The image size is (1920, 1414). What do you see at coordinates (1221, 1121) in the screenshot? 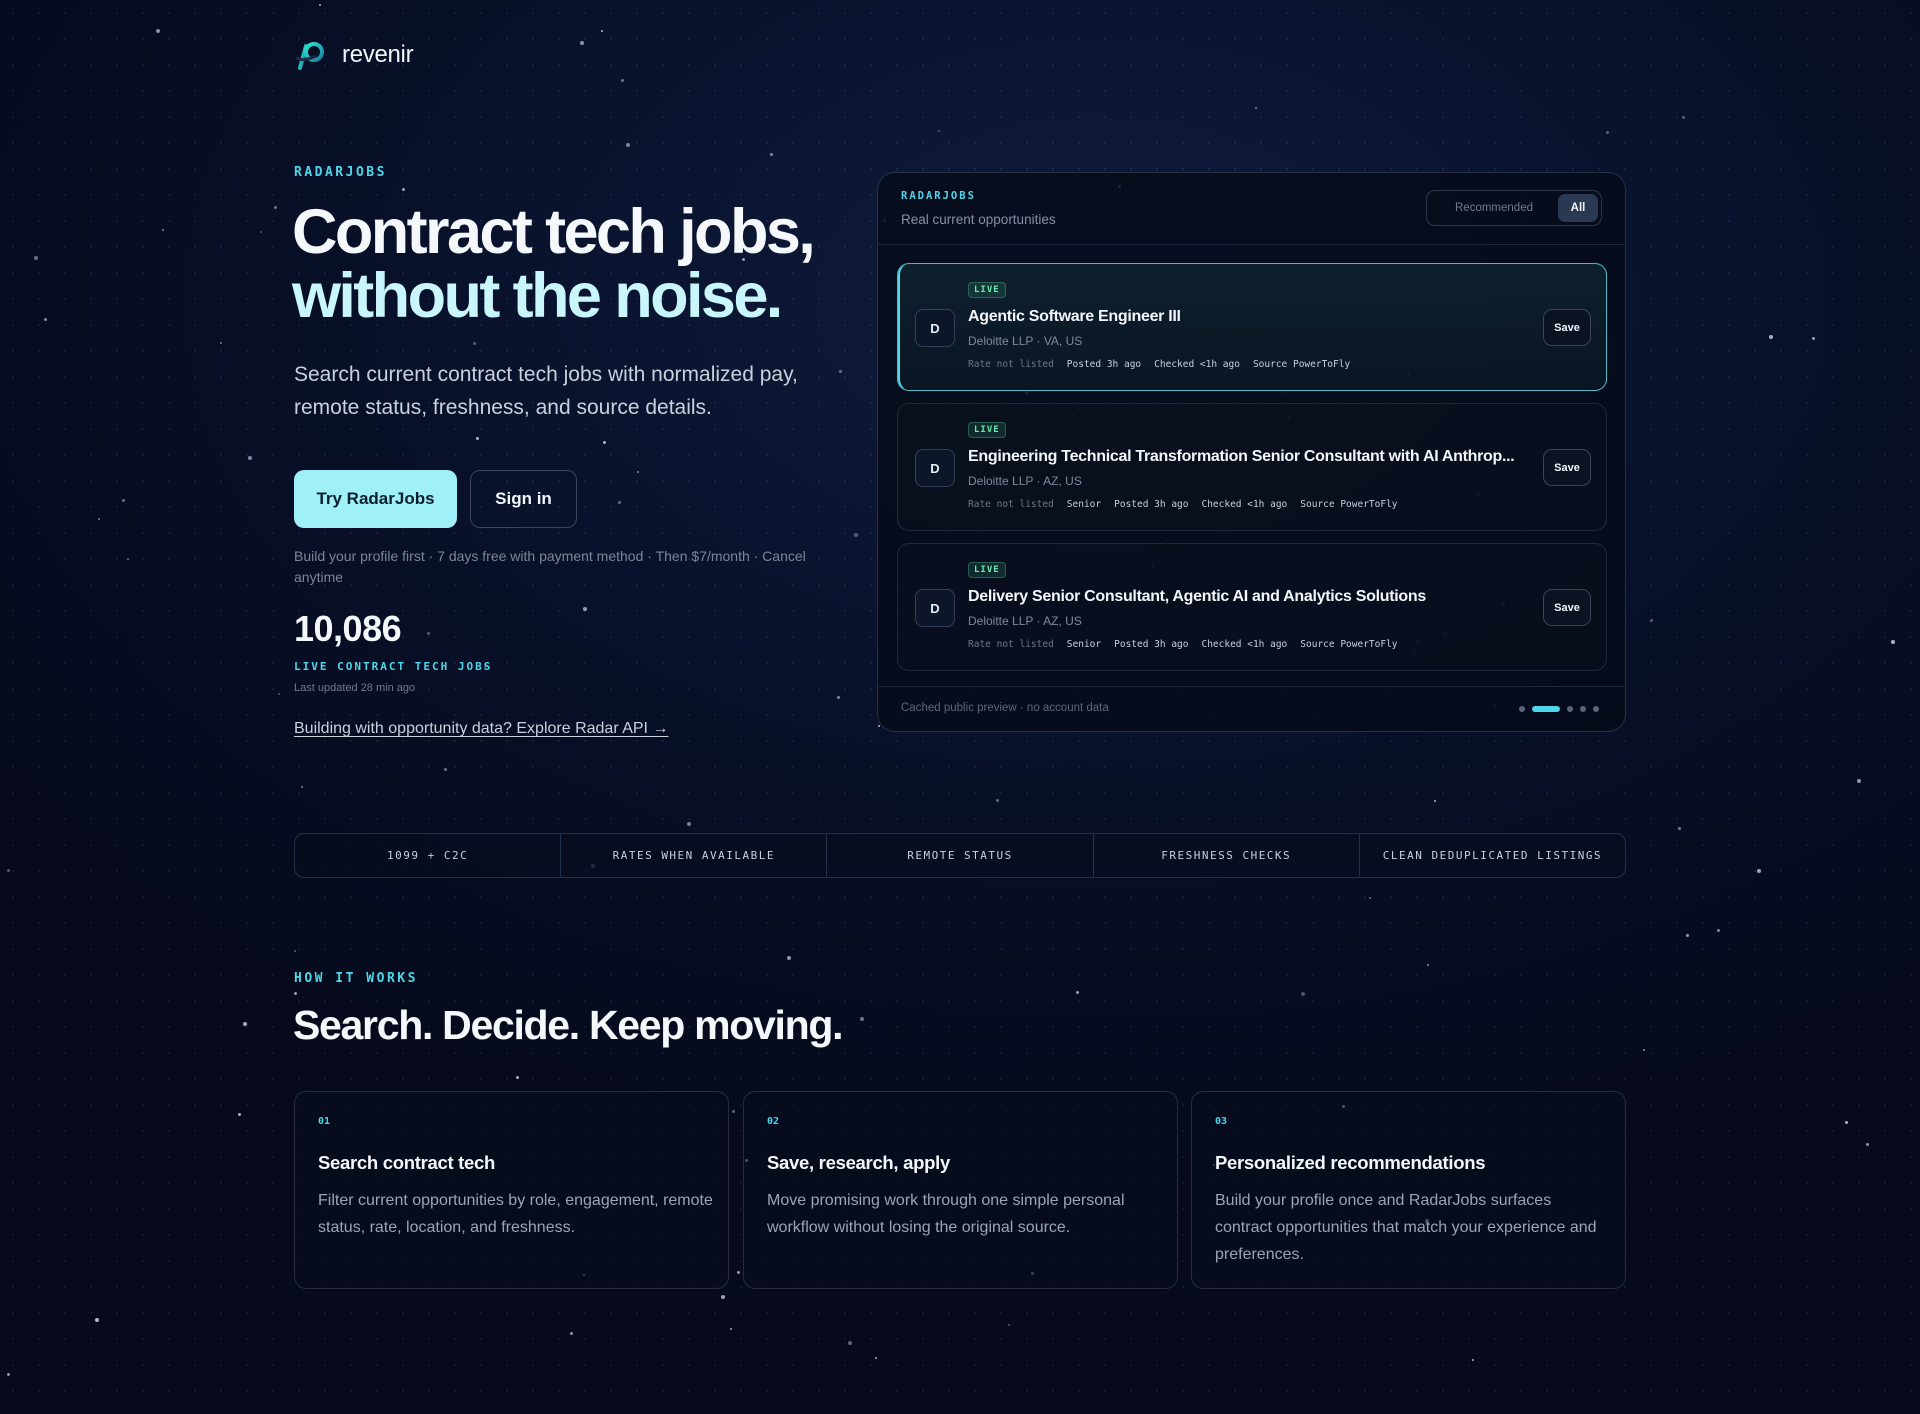
I see `step-number: 03` at bounding box center [1221, 1121].